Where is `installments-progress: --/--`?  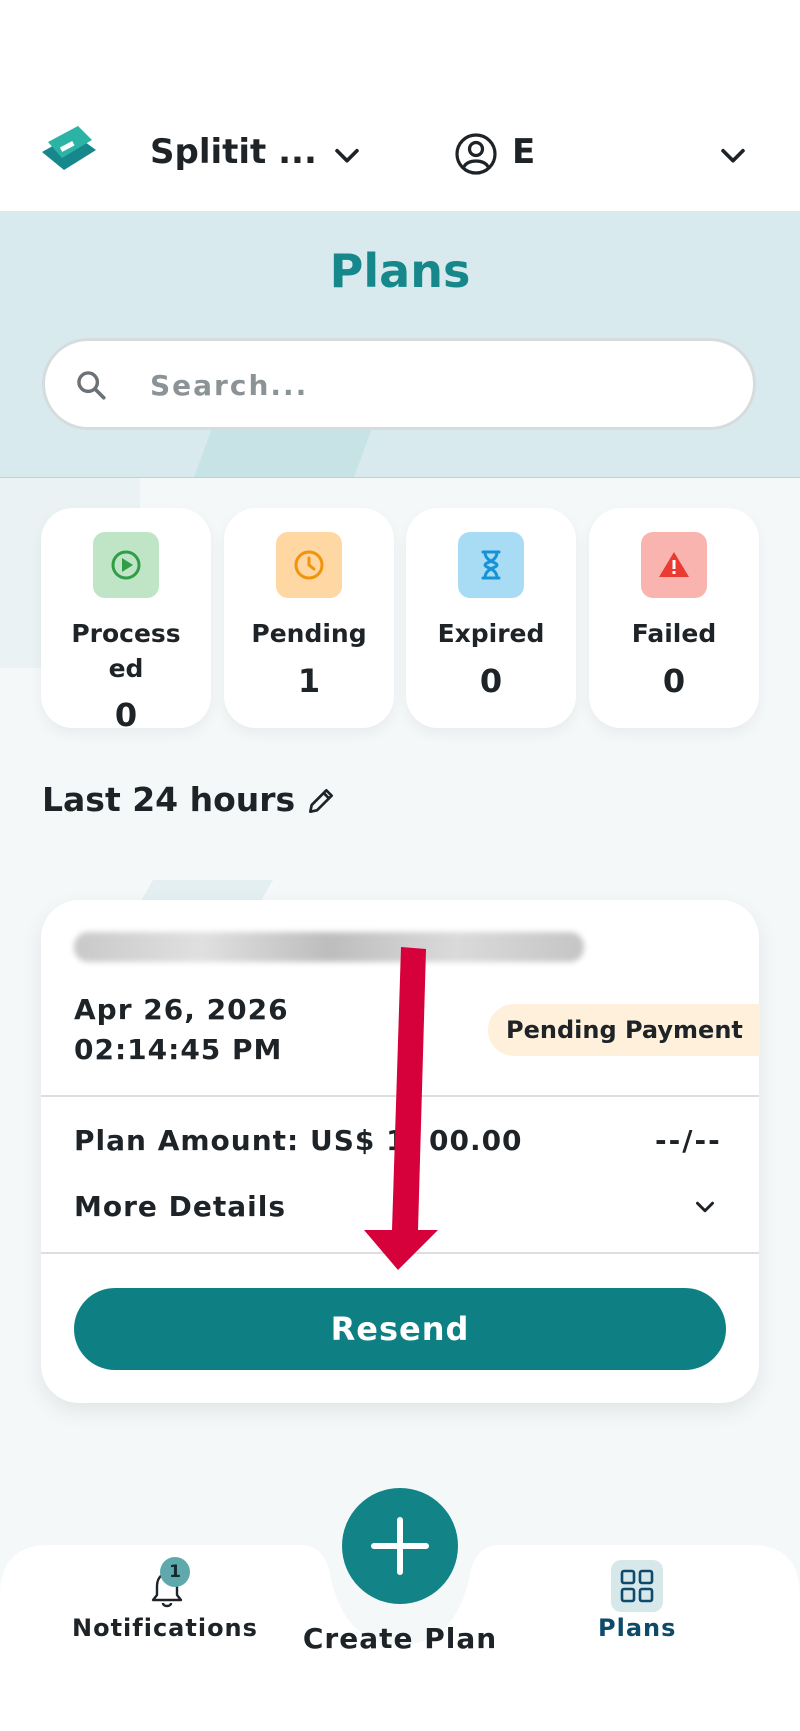
installments-progress: --/-- is located at coordinates (688, 1140).